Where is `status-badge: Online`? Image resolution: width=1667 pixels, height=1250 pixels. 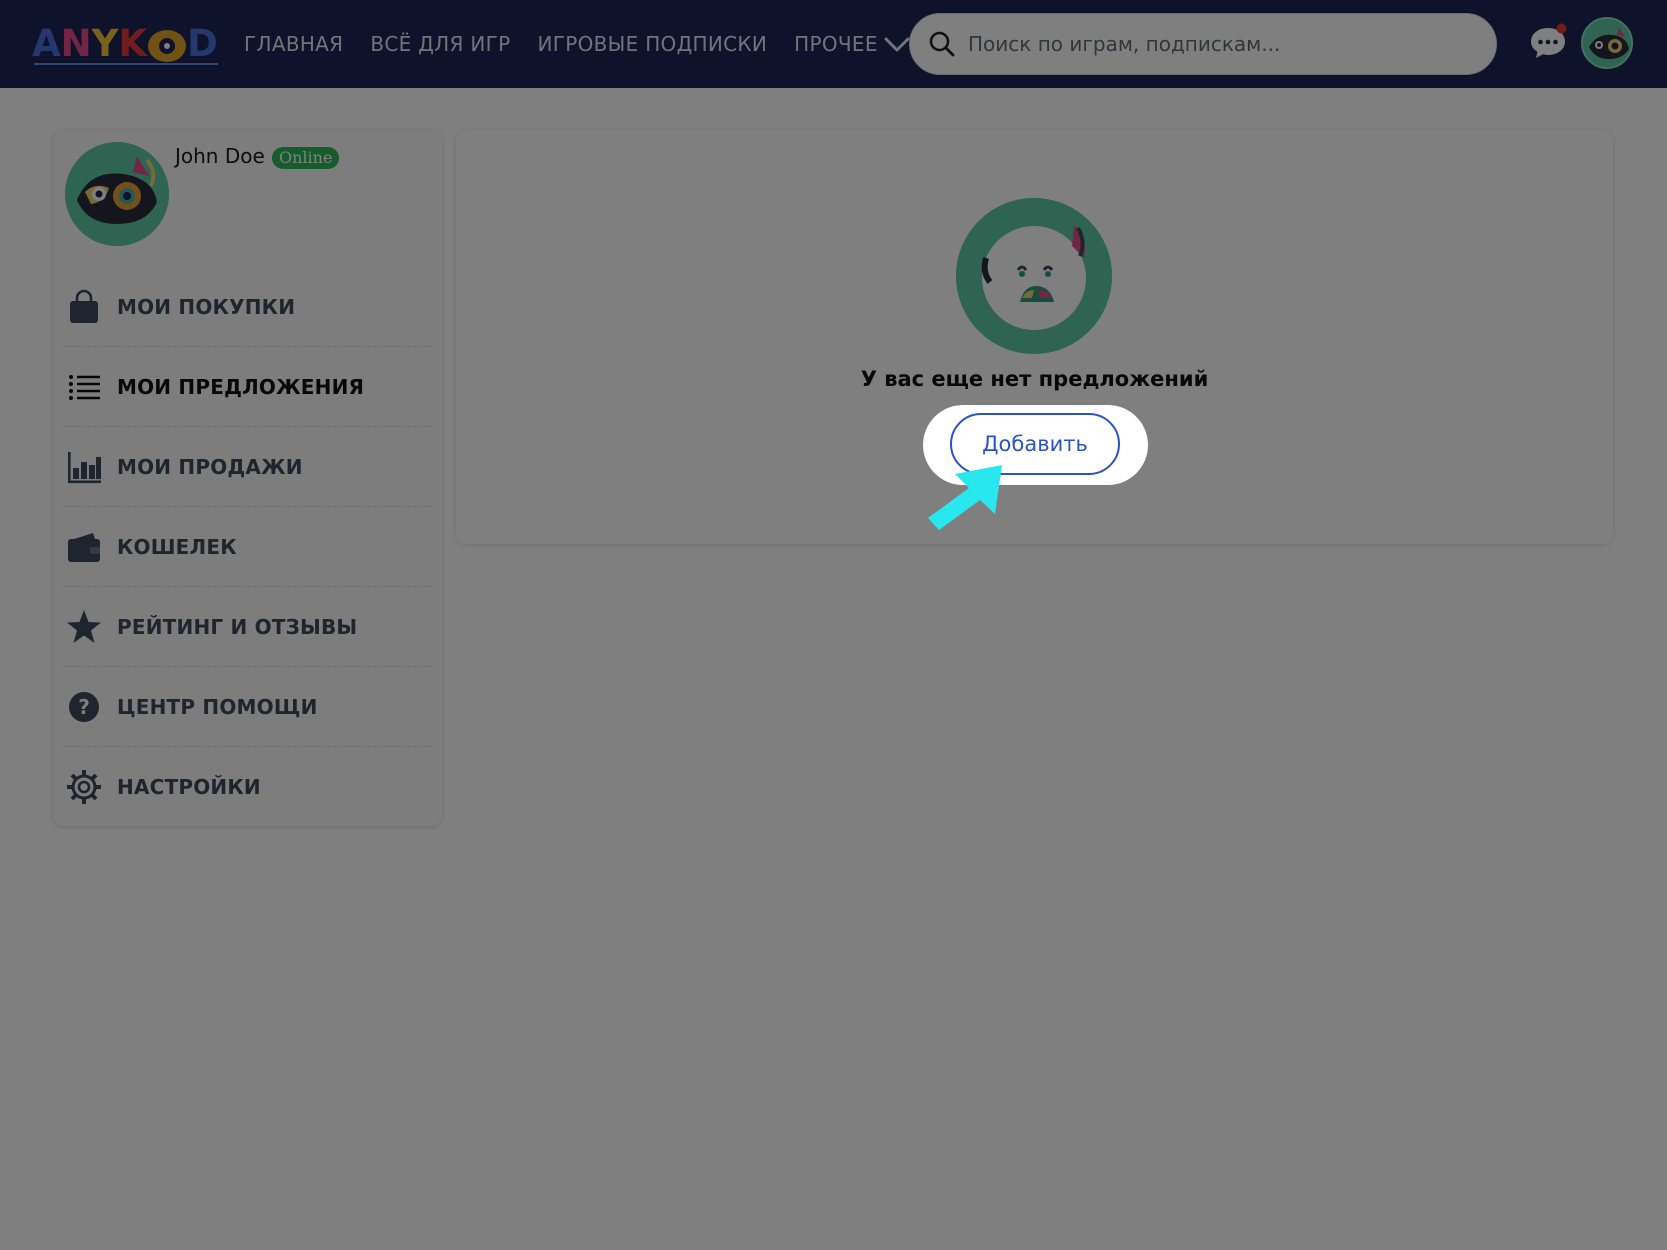
status-badge: Online is located at coordinates (306, 158).